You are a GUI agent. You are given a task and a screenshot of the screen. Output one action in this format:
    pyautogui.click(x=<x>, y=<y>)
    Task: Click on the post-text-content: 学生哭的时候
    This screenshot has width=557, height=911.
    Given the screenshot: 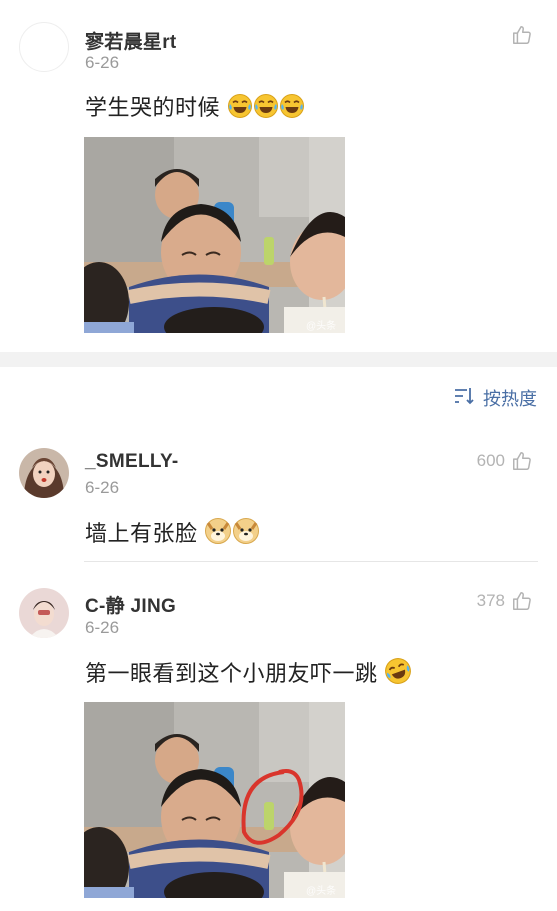 What is the action you would take?
    pyautogui.click(x=153, y=107)
    